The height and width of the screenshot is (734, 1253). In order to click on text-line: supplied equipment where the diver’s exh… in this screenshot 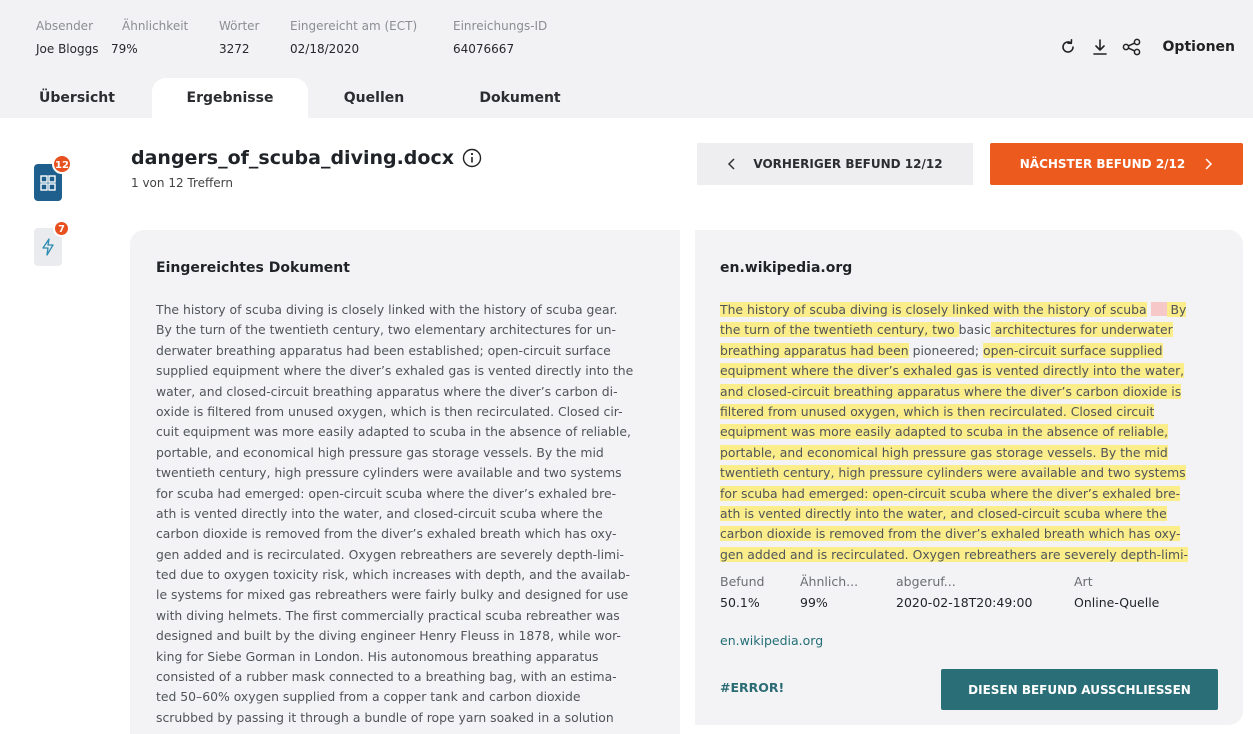, I will do `click(395, 371)`.